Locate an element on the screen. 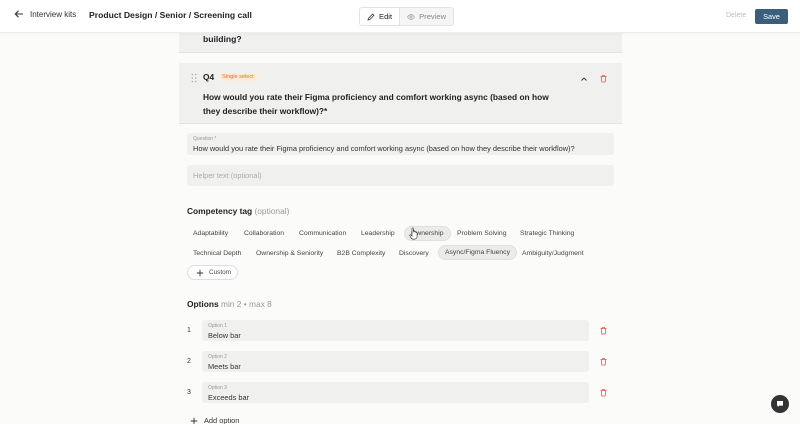 Image resolution: width=800 pixels, height=424 pixels. tag-chip: Ownership & Seniority is located at coordinates (289, 253).